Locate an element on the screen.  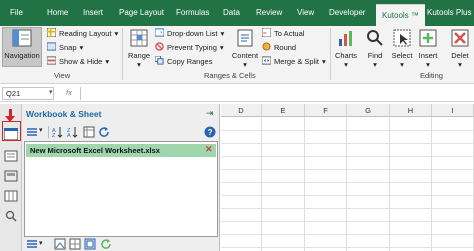
delete-label: Delet is located at coordinates (460, 55).